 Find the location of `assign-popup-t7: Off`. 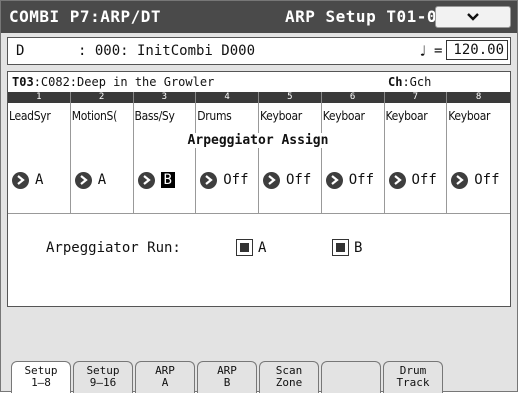

assign-popup-t7: Off is located at coordinates (416, 180).